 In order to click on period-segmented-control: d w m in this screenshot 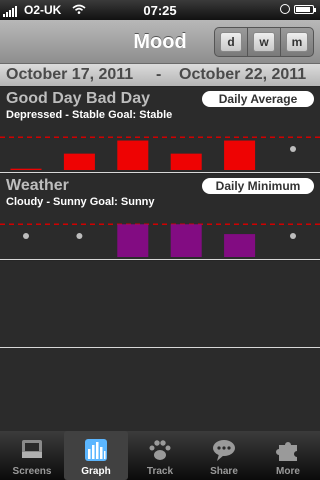, I will do `click(264, 42)`.